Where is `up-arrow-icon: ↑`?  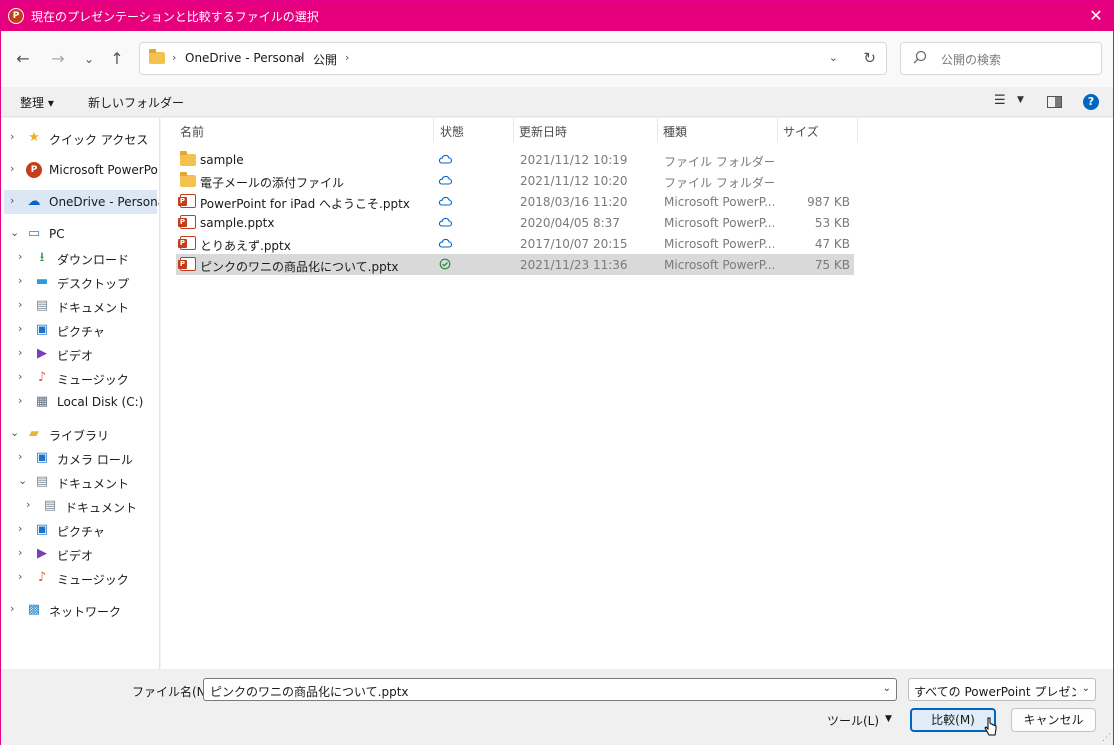 up-arrow-icon: ↑ is located at coordinates (117, 59).